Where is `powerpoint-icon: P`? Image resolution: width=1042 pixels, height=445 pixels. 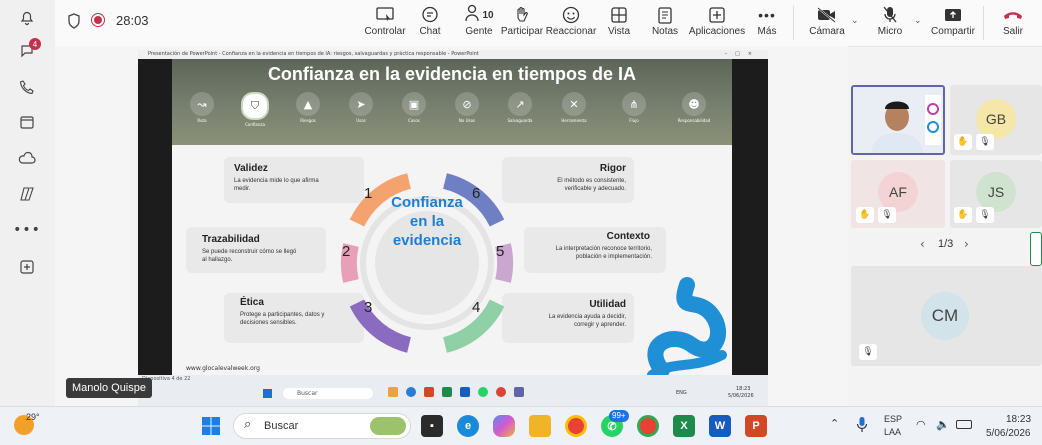
powerpoint-icon: P is located at coordinates (756, 426).